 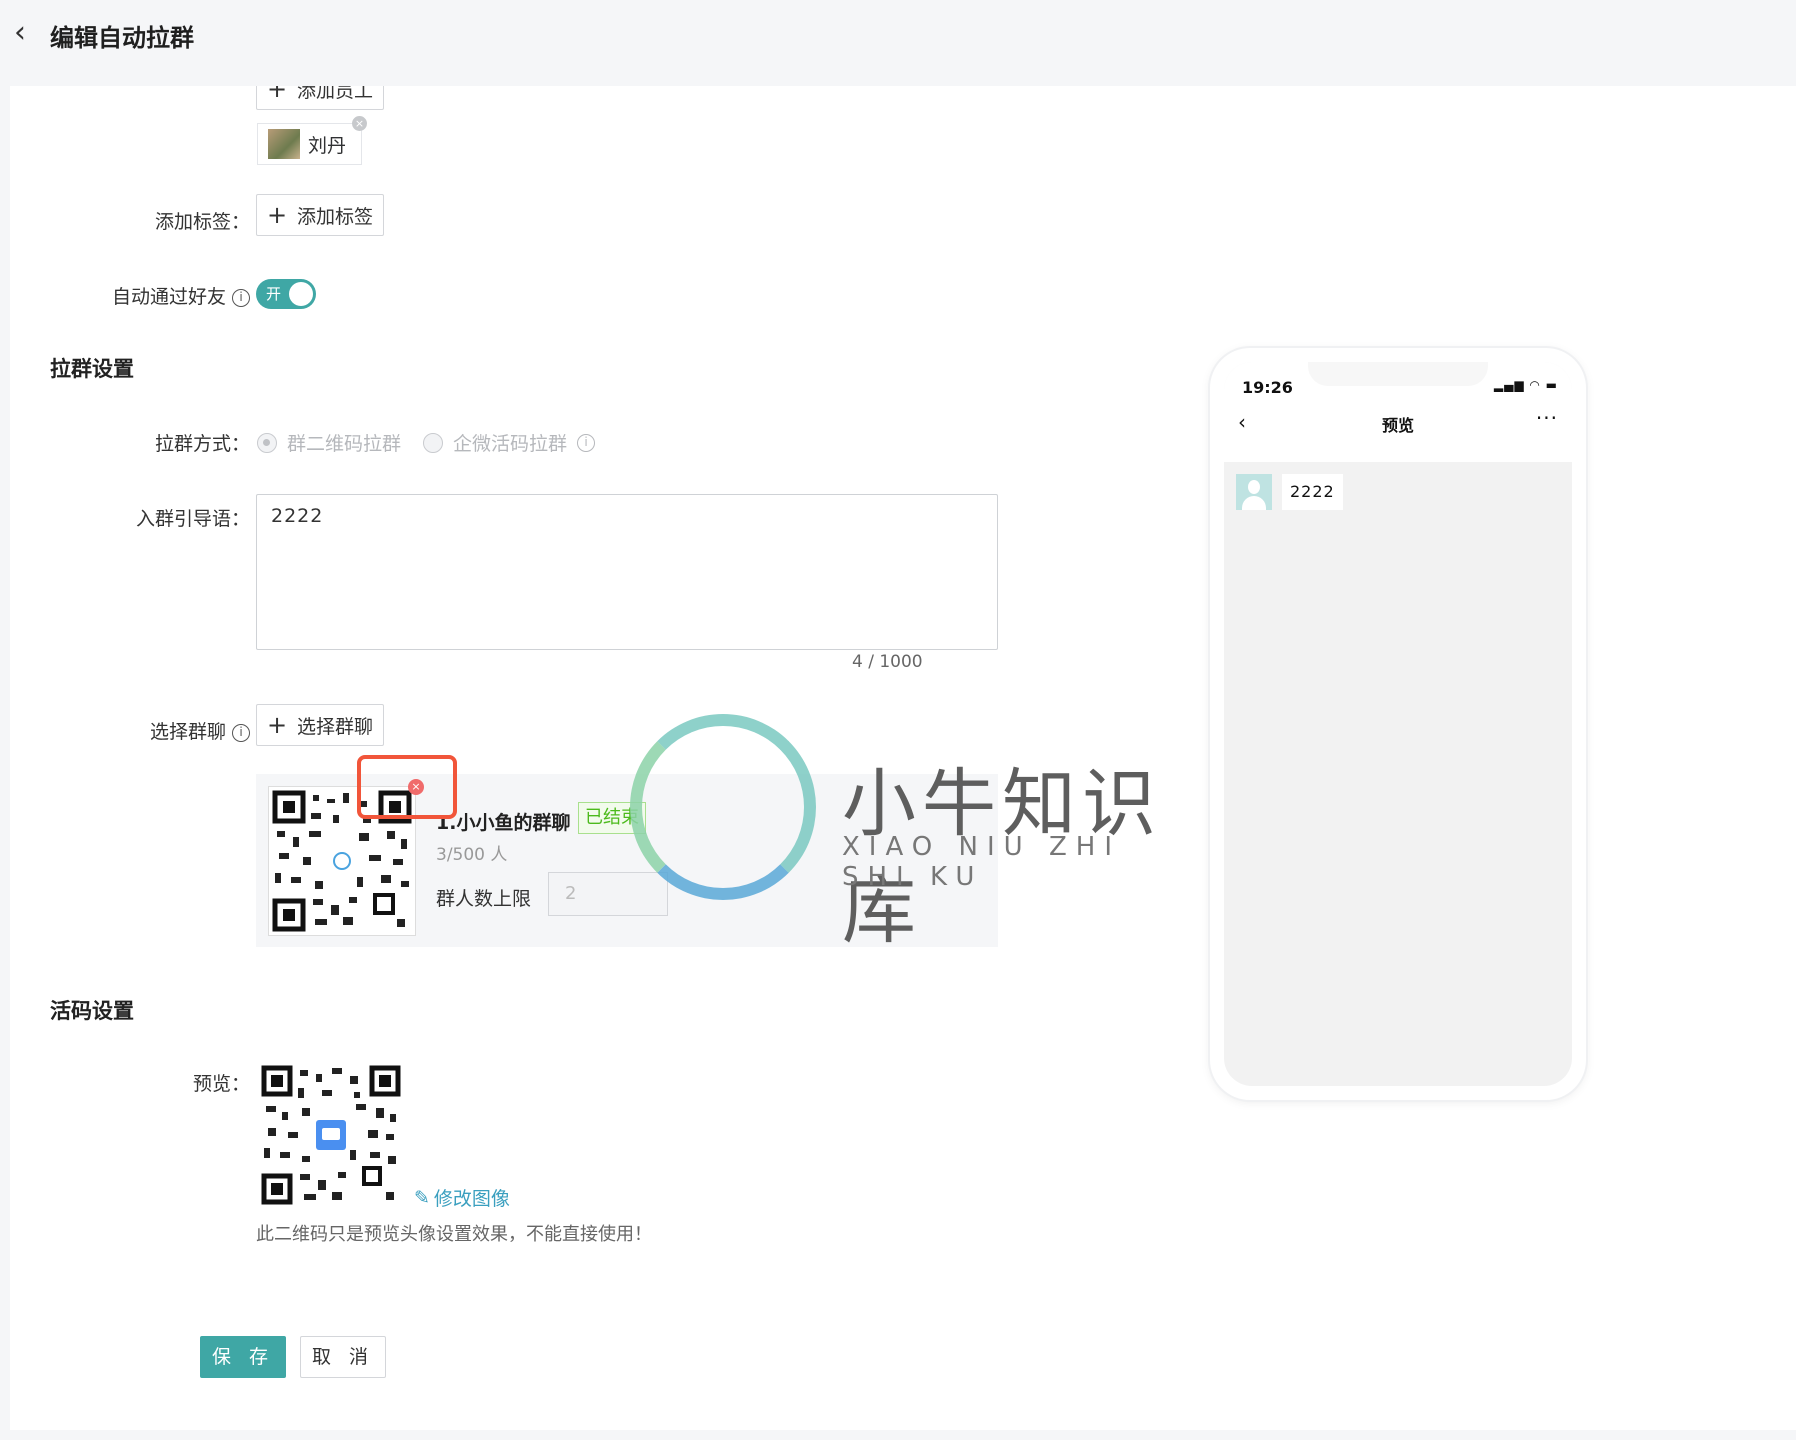 I want to click on radio-group-qrcode, so click(x=267, y=442).